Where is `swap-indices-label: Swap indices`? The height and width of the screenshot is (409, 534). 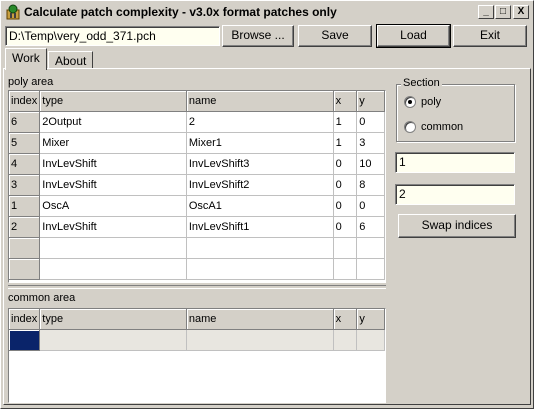 swap-indices-label: Swap indices is located at coordinates (457, 225).